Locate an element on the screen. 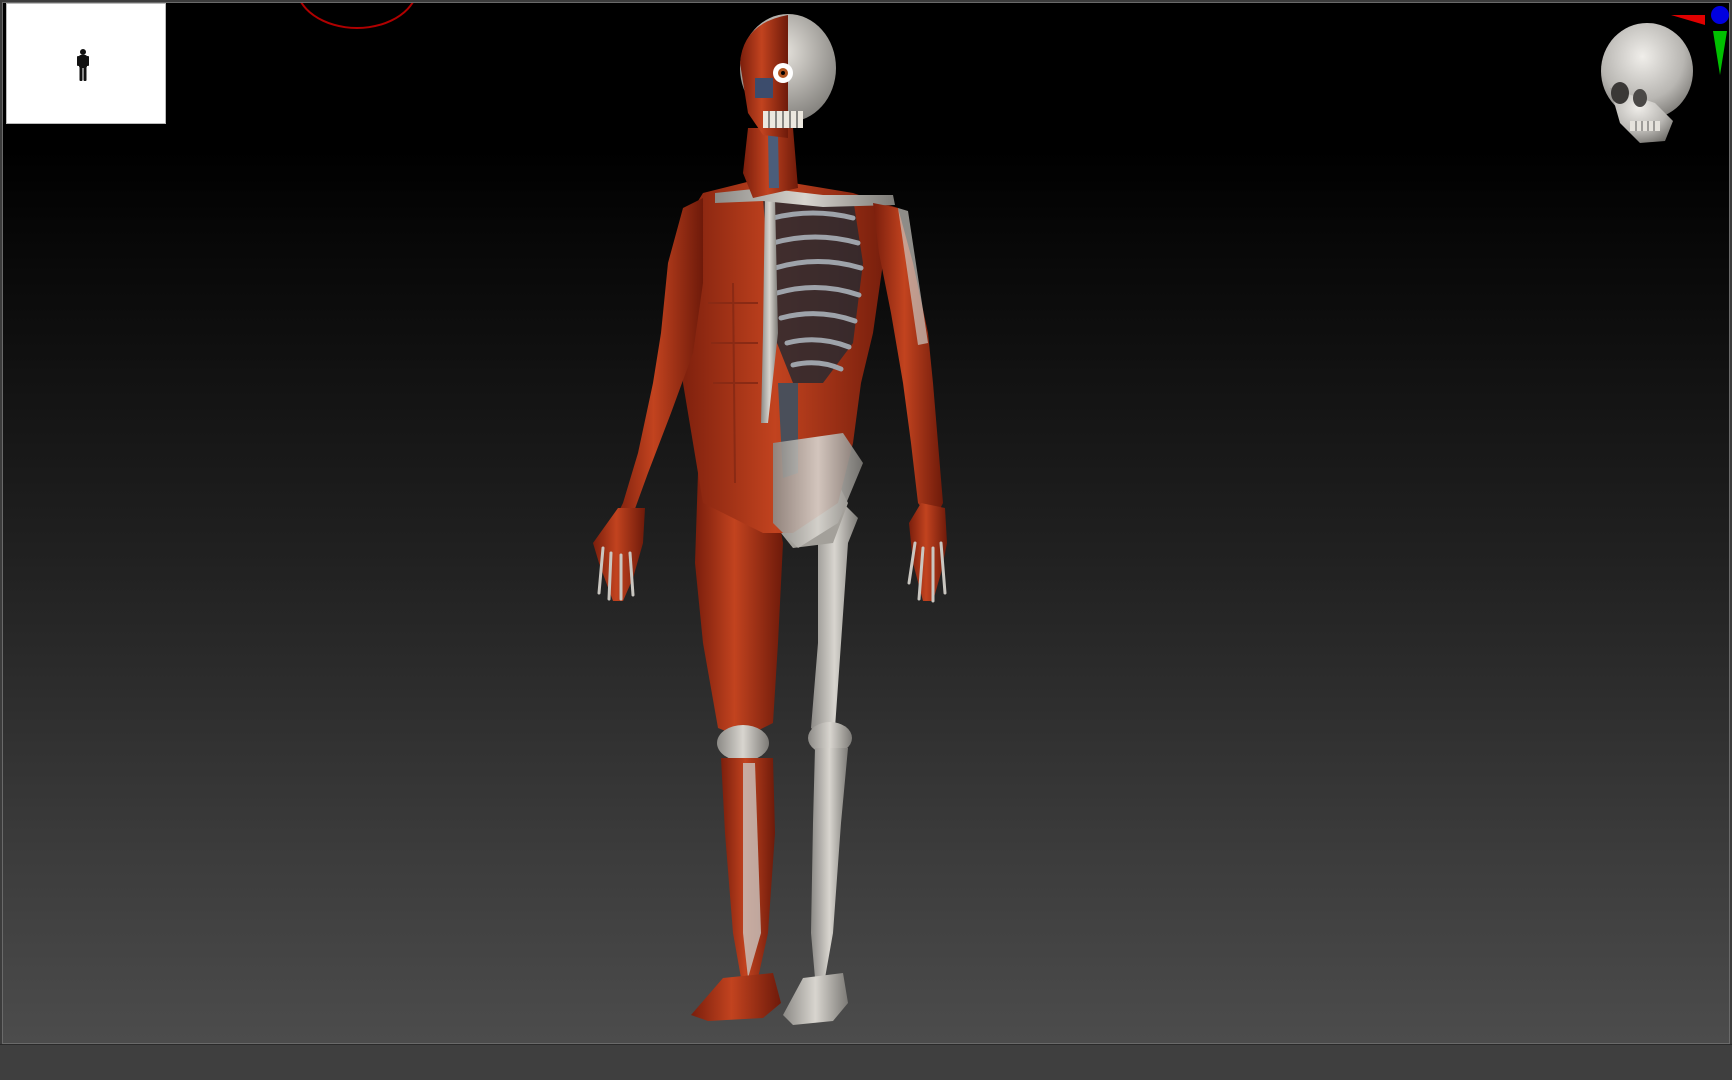 The height and width of the screenshot is (1080, 1732). orientation-gizmo is located at coordinates (1657, 83).